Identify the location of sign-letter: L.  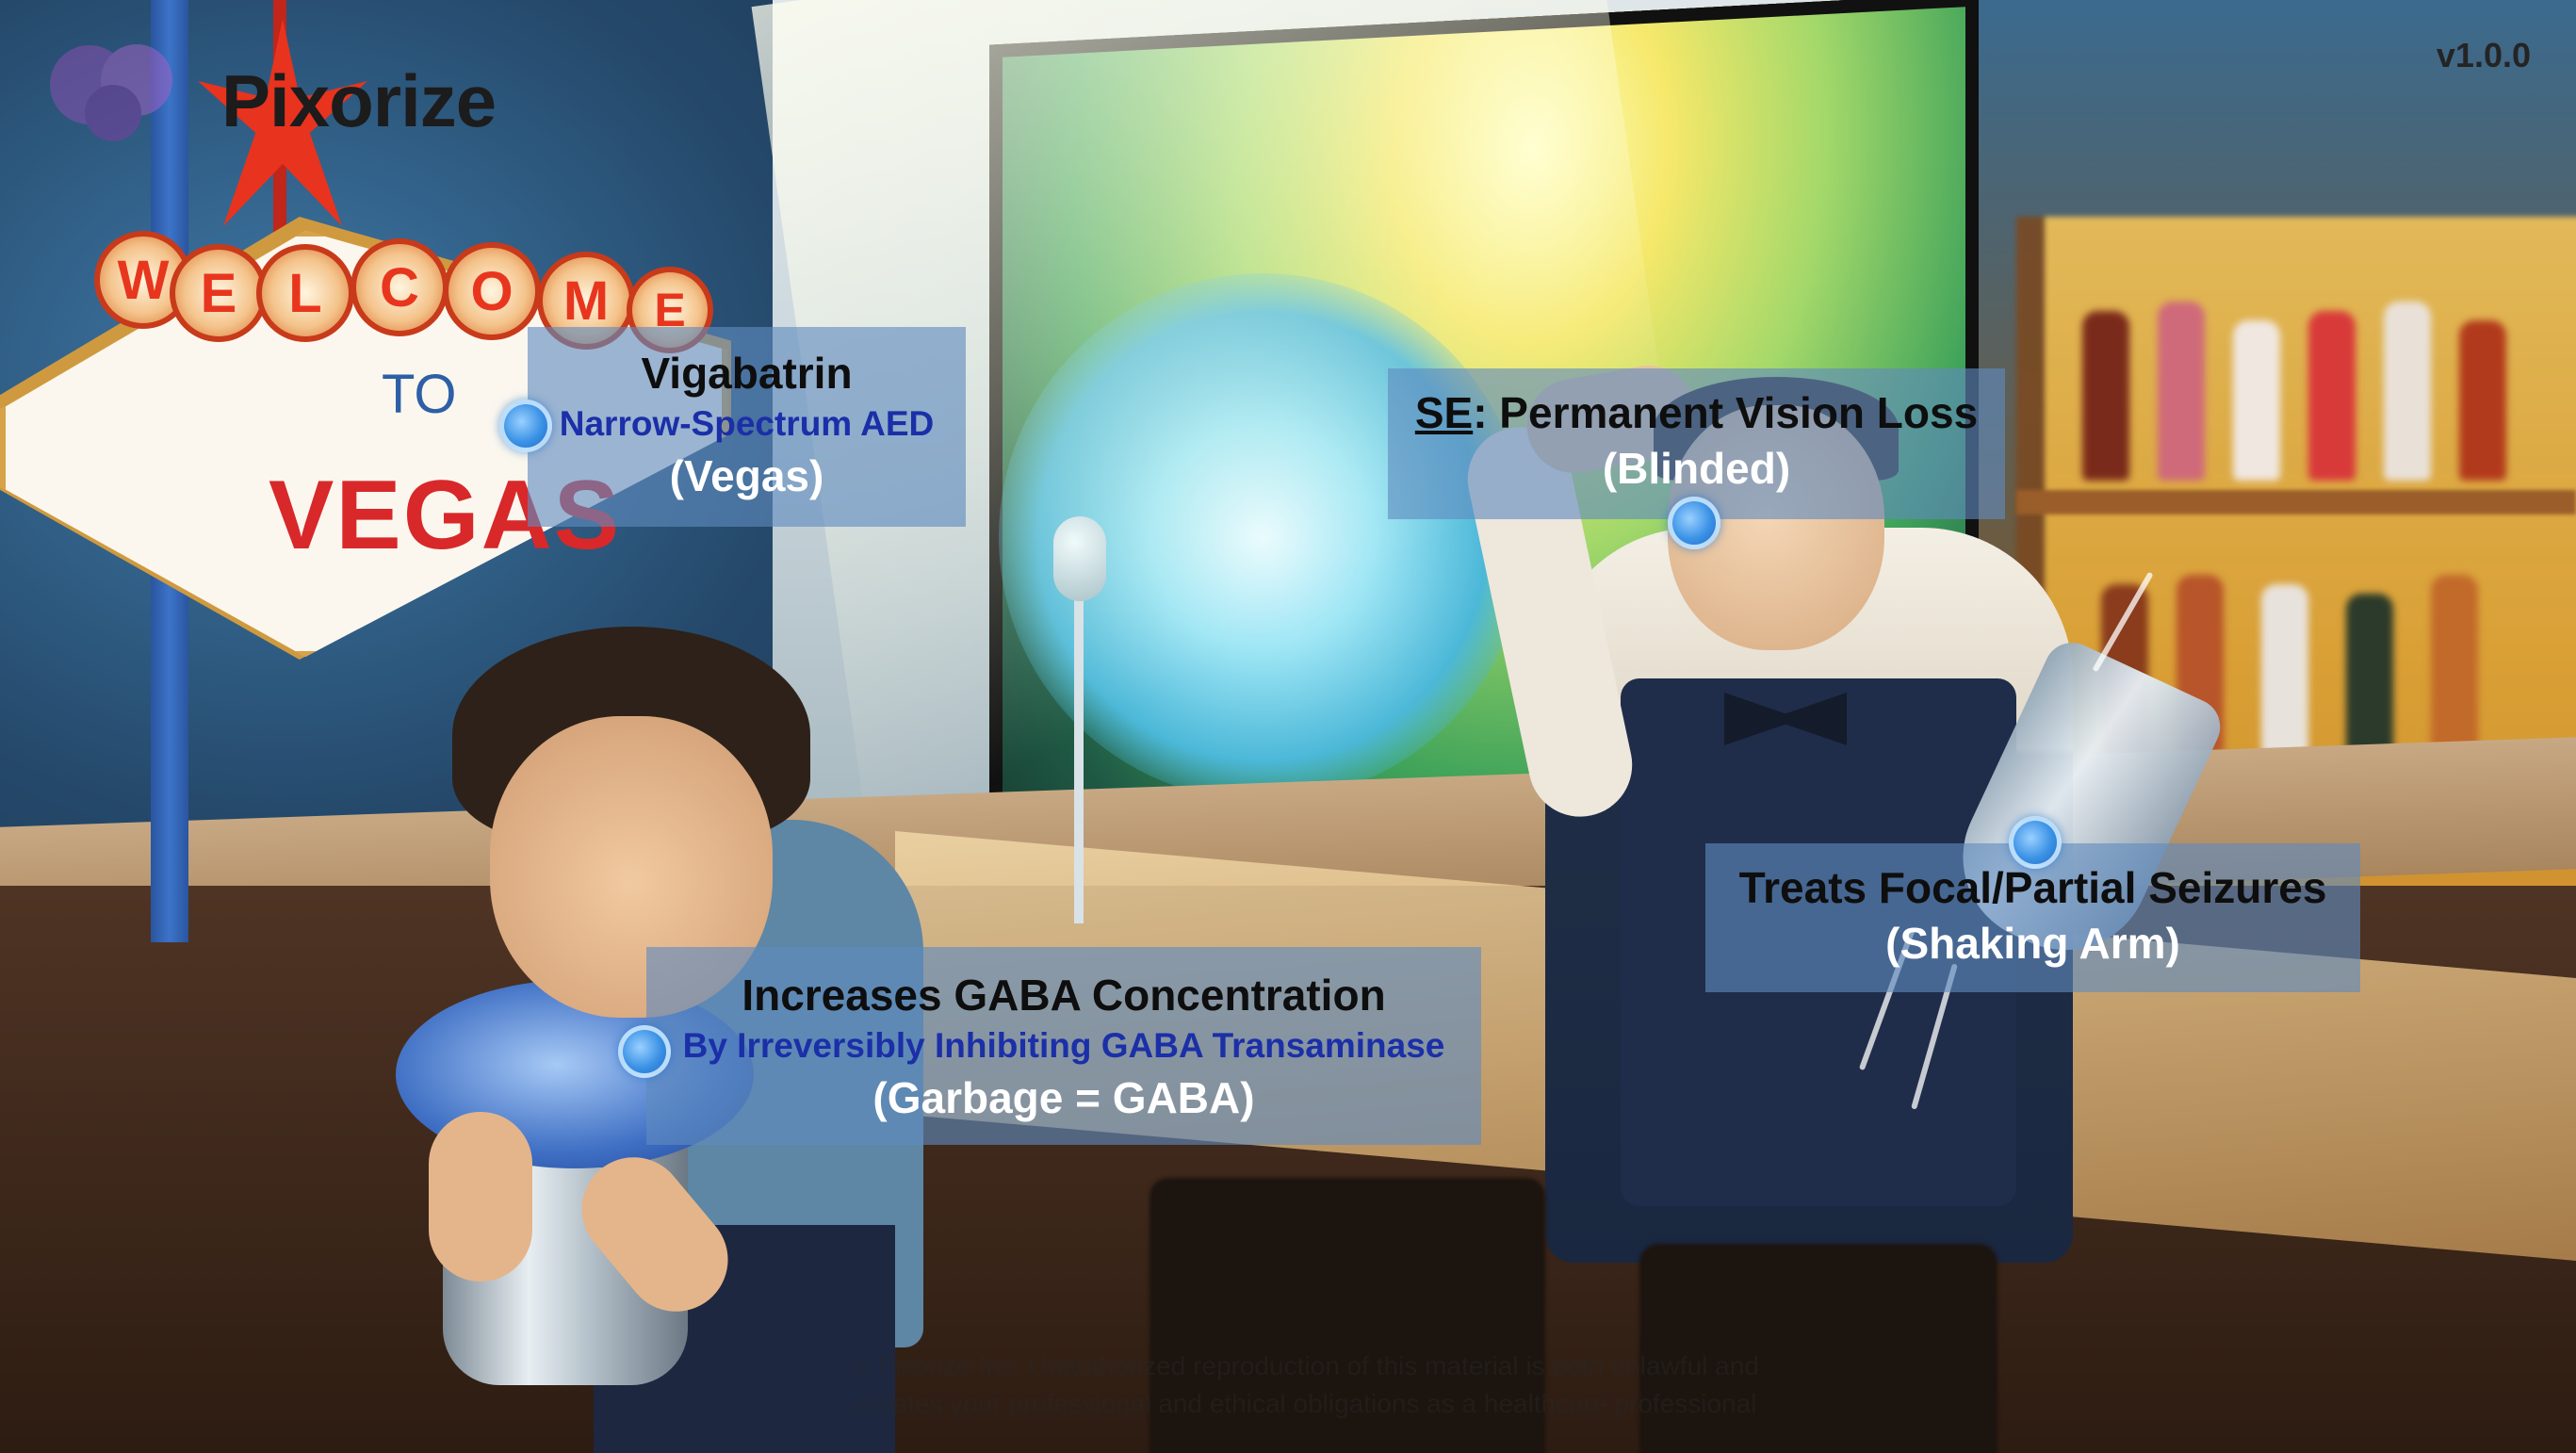
(305, 293).